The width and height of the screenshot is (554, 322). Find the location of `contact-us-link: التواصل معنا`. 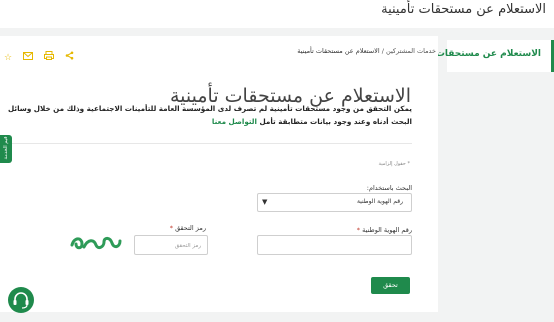

contact-us-link: التواصل معنا is located at coordinates (234, 121).